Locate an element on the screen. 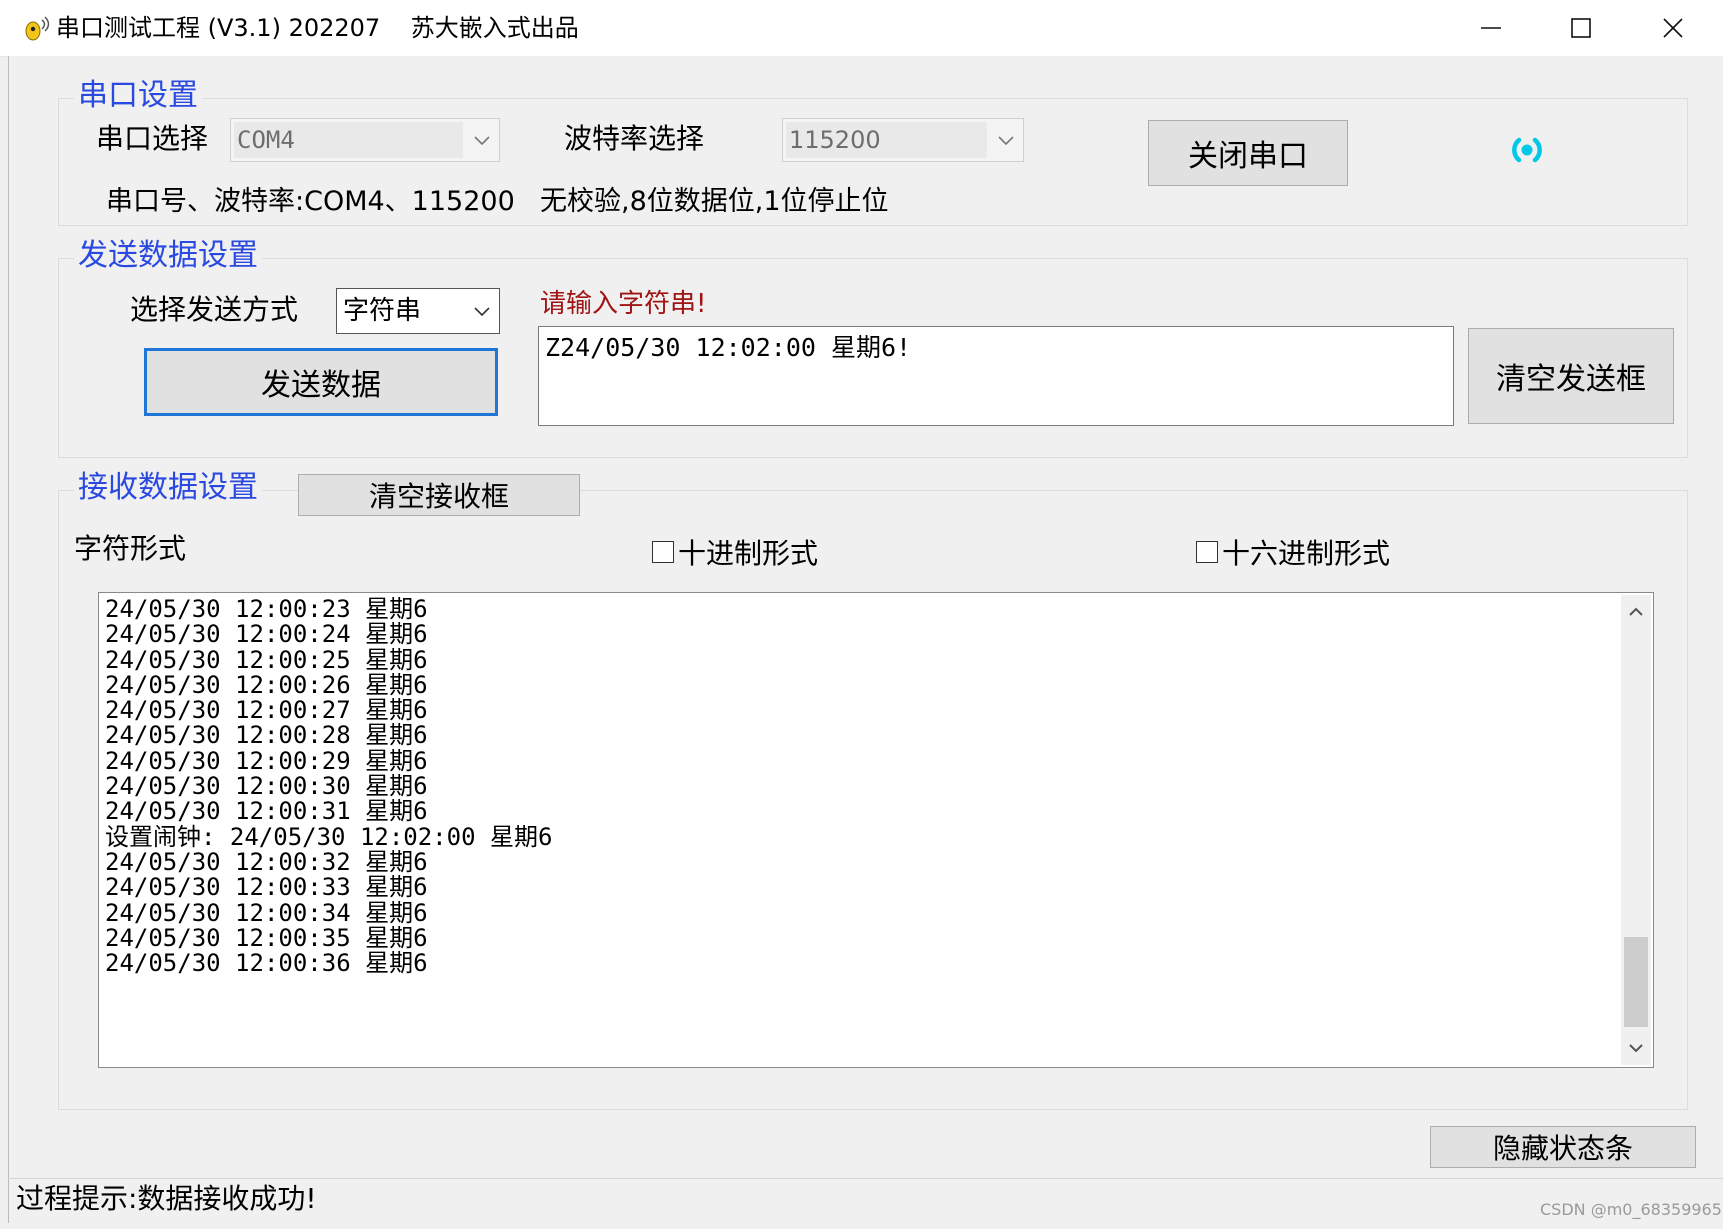  minimize-icon is located at coordinates (1491, 28).